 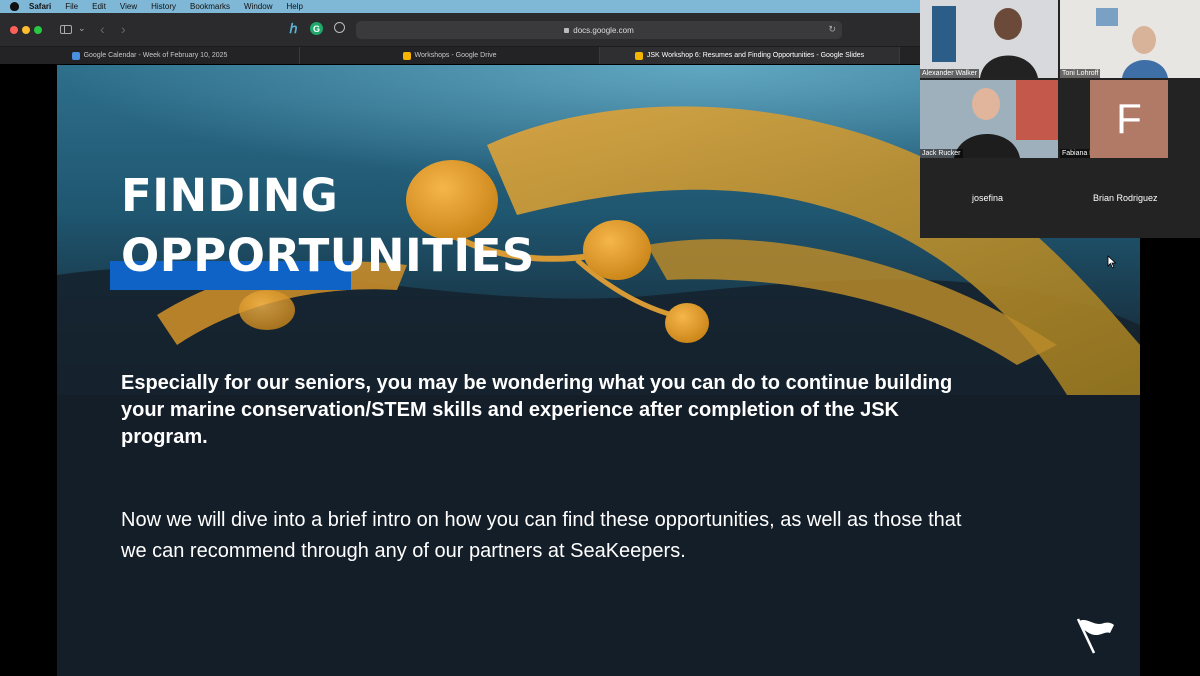 I want to click on menu-help: Help, so click(x=294, y=6).